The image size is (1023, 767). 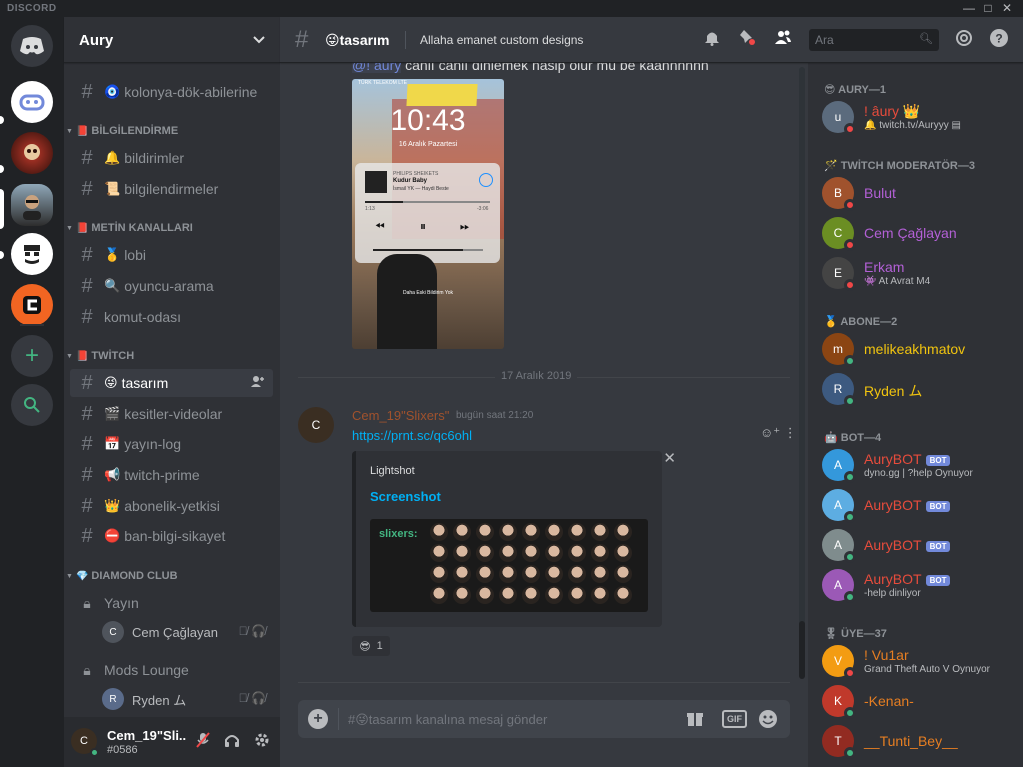 I want to click on unread-pill, so click(x=2, y=255).